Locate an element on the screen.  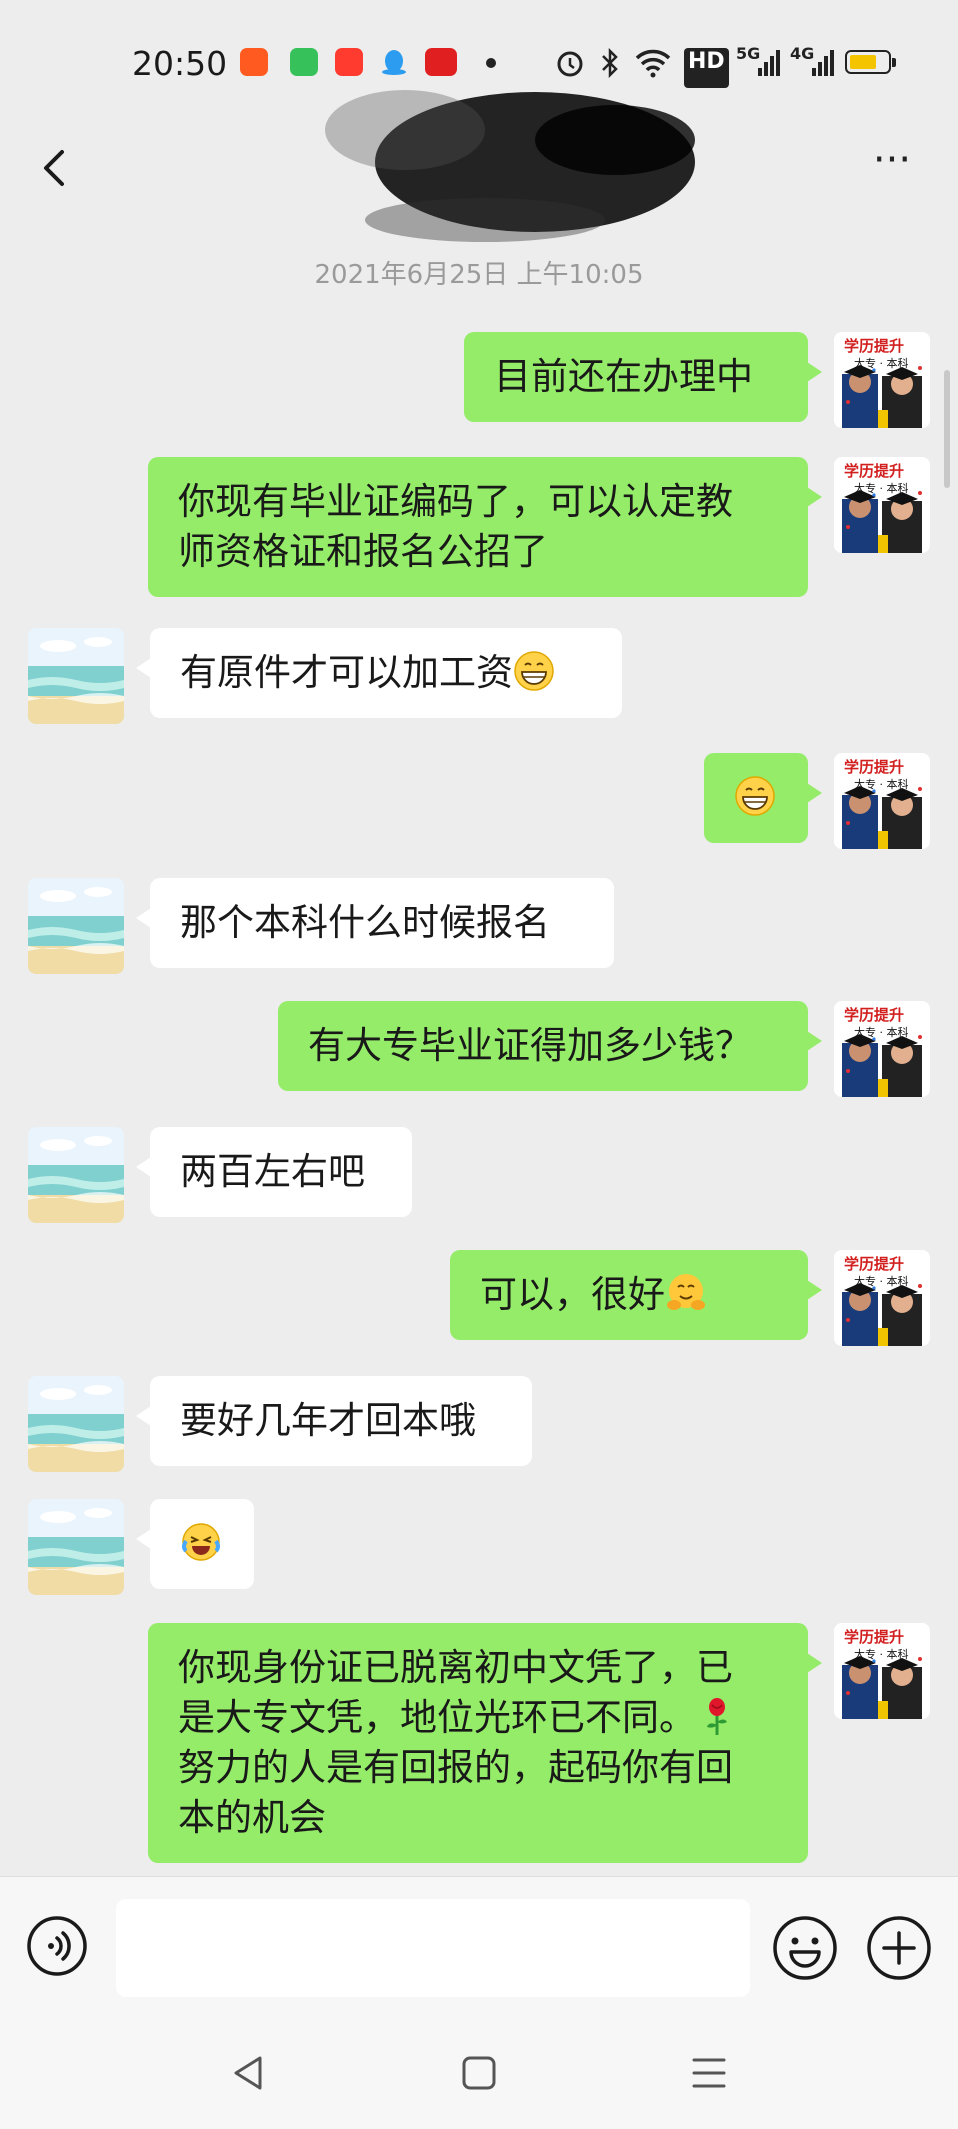
message-bubble: 可以，很好 is located at coordinates (636, 1295).